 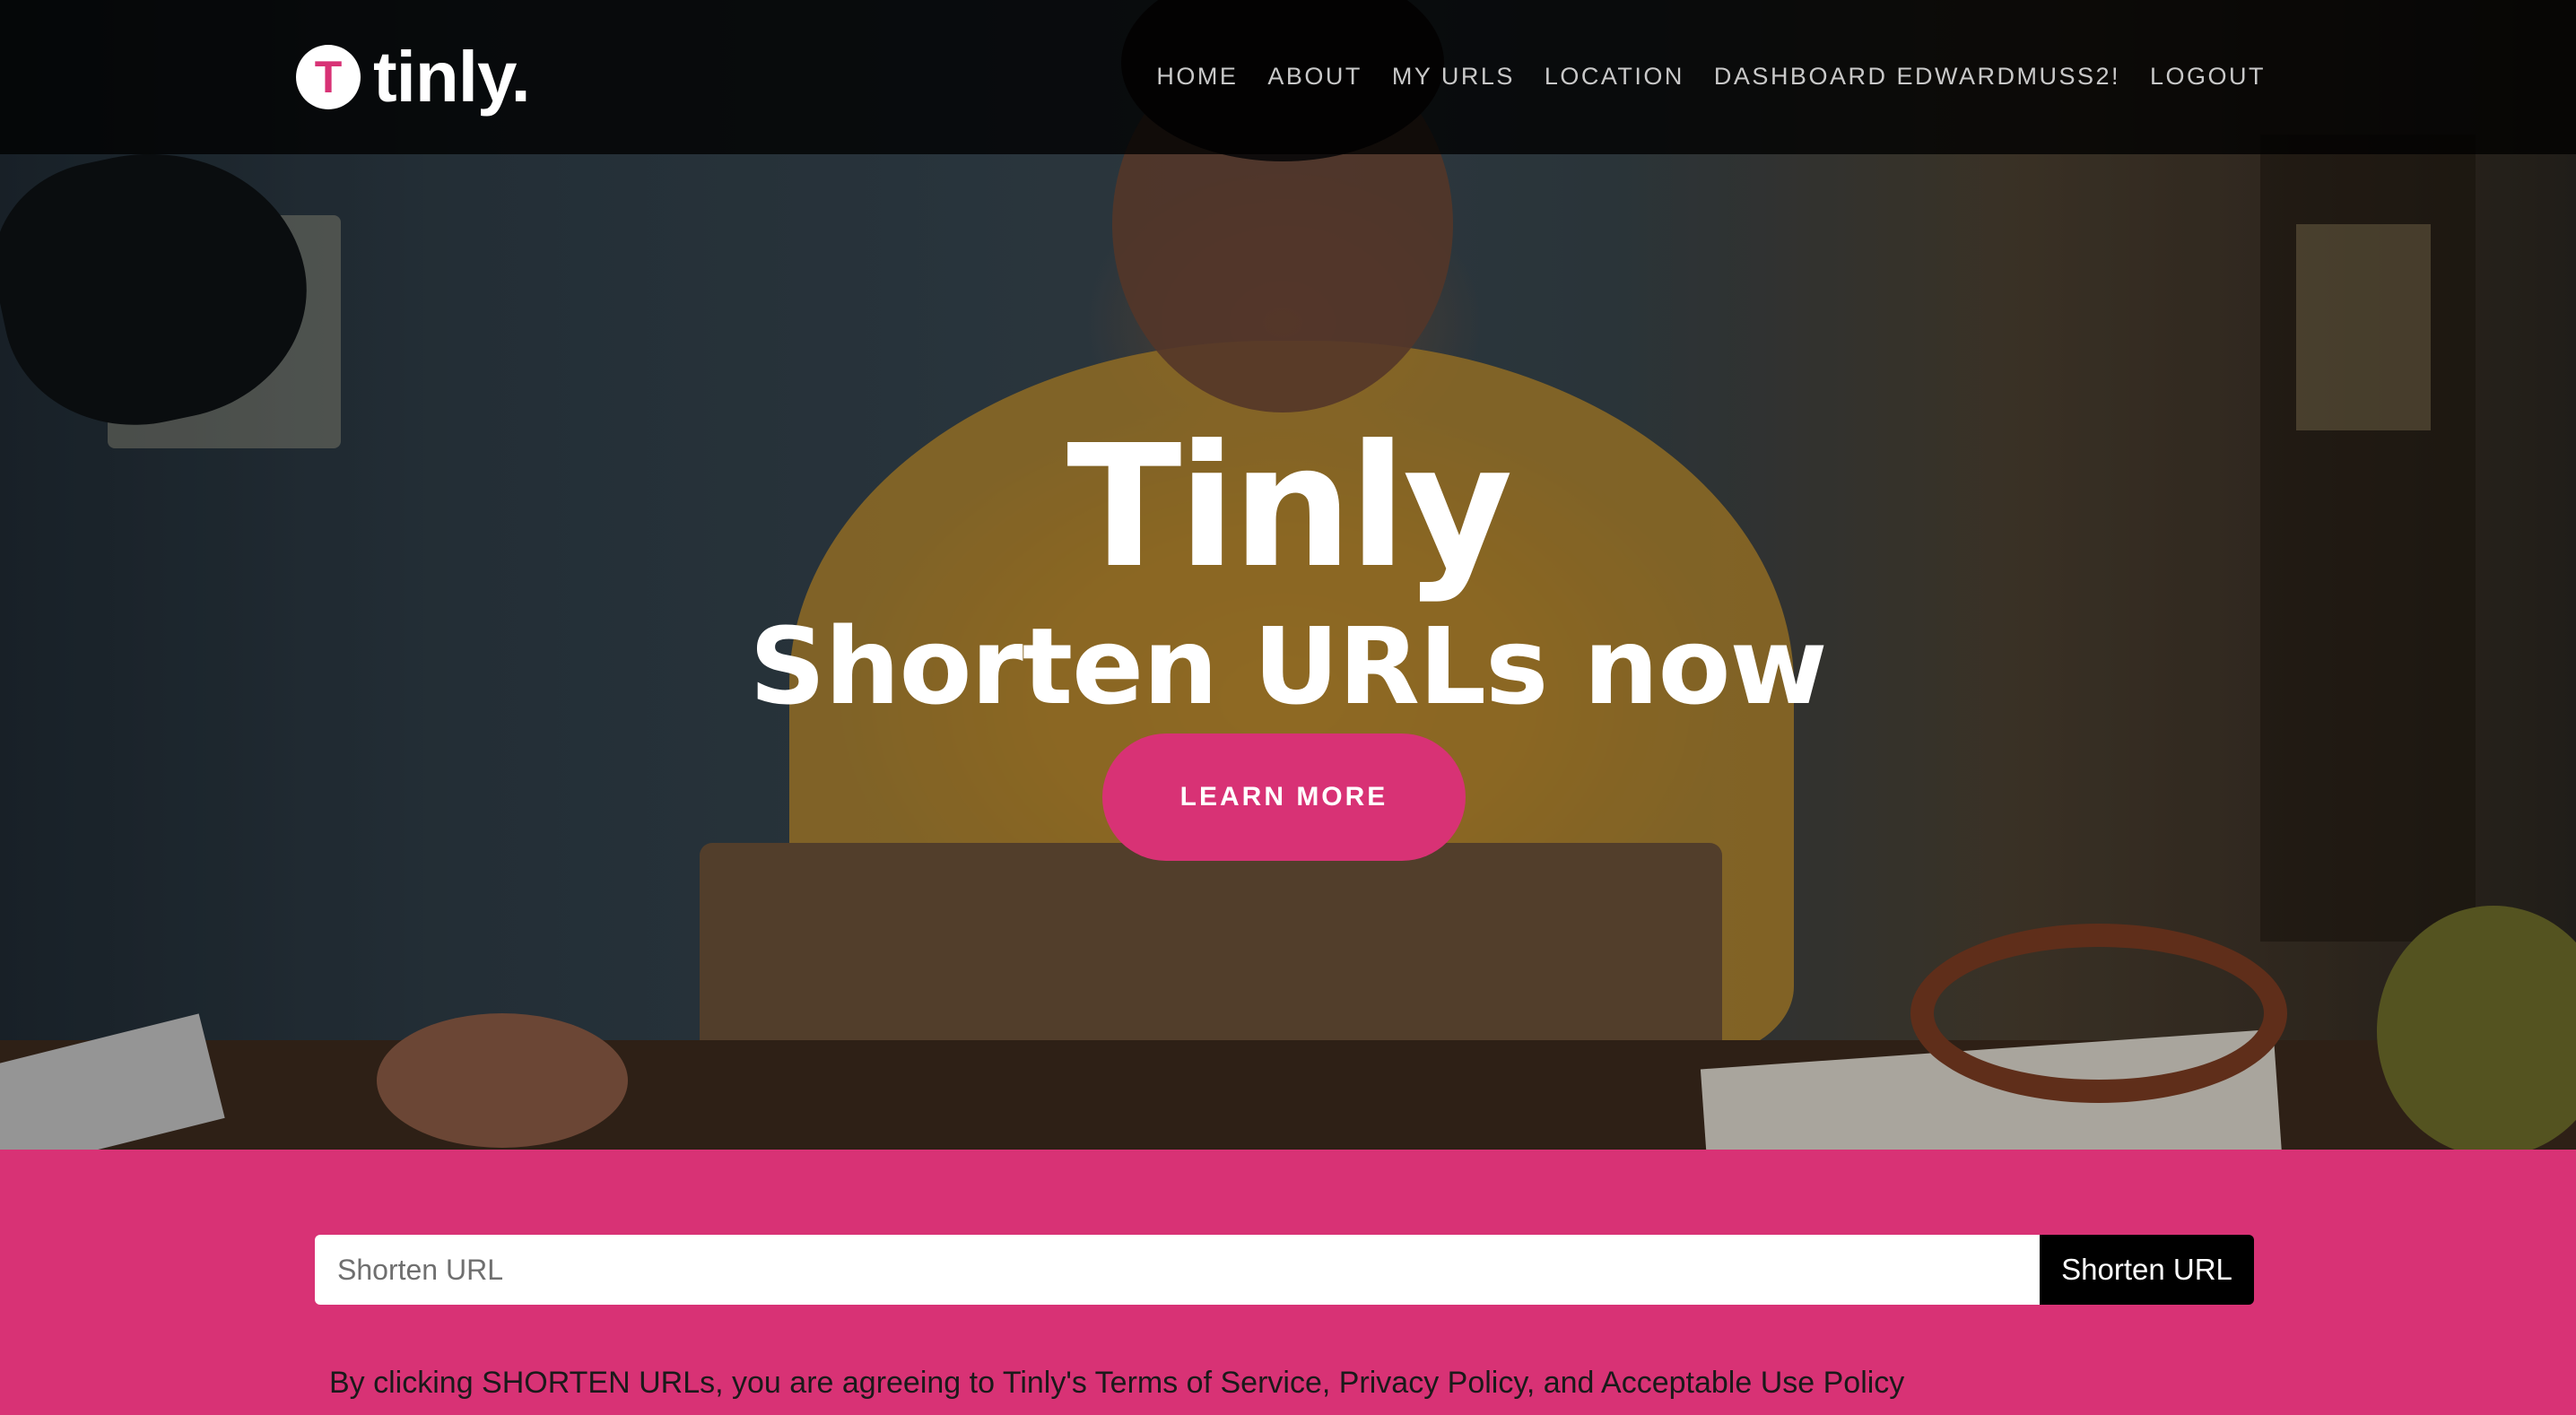 I want to click on learn-more-button: LEARN MORE, so click(x=1284, y=797).